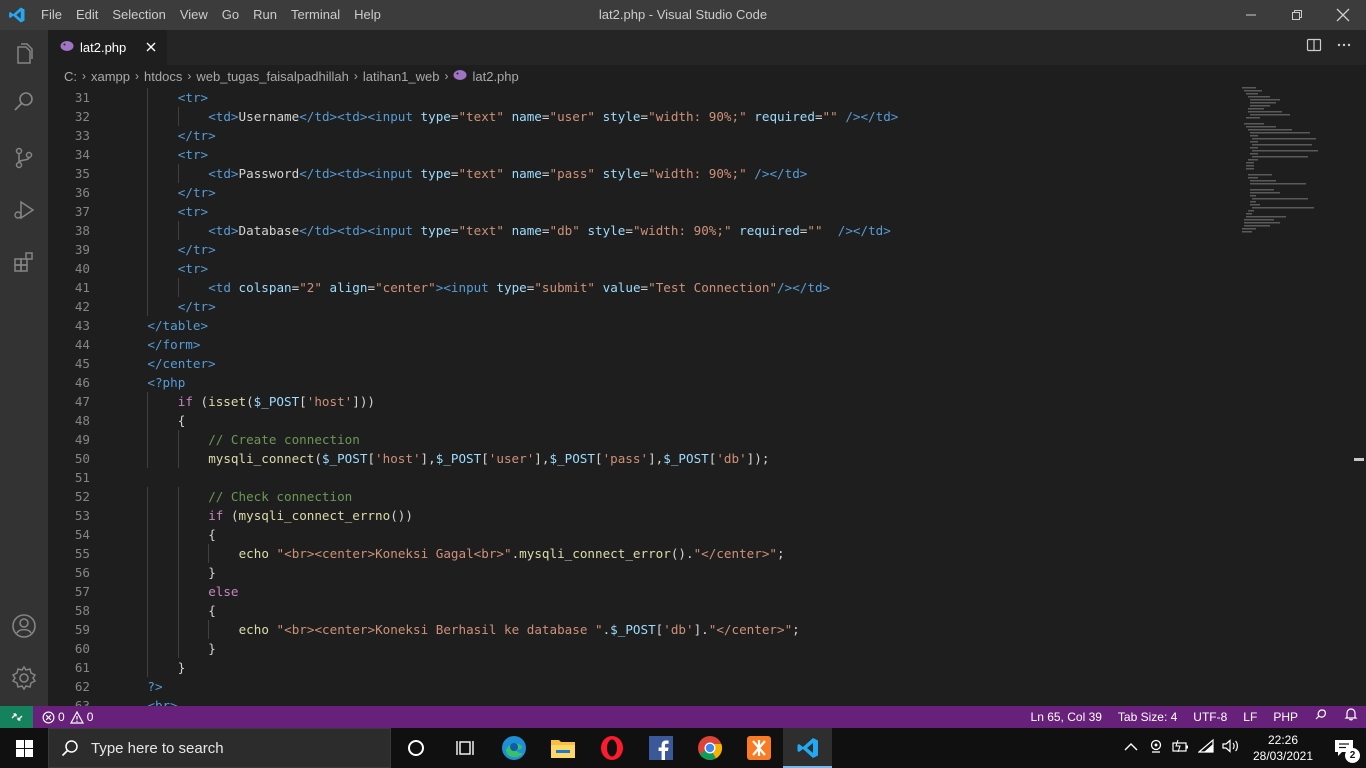 Image resolution: width=1366 pixels, height=768 pixels. What do you see at coordinates (638, 420) in the screenshot?
I see `code-line: 48 {` at bounding box center [638, 420].